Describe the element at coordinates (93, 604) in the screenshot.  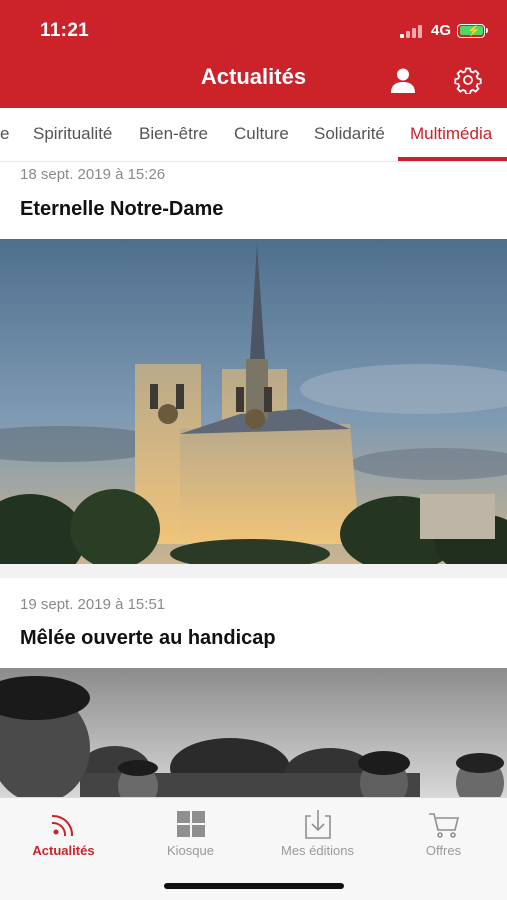
I see `article-date: 19 sept. 2019 à 15:51` at that location.